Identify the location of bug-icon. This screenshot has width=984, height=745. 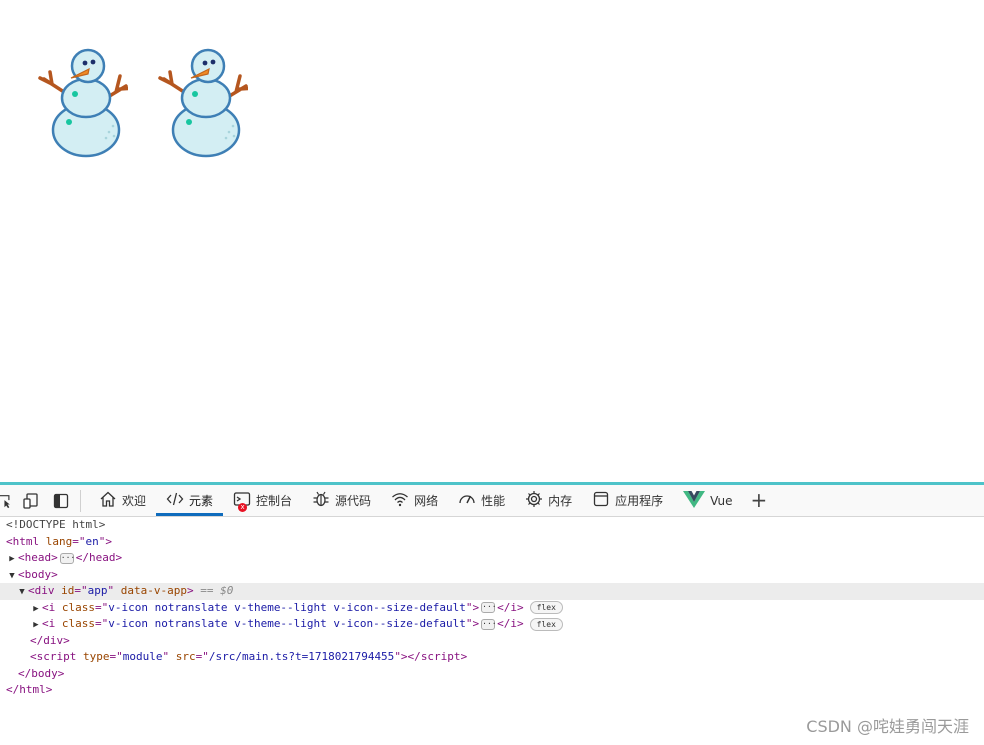
(321, 500).